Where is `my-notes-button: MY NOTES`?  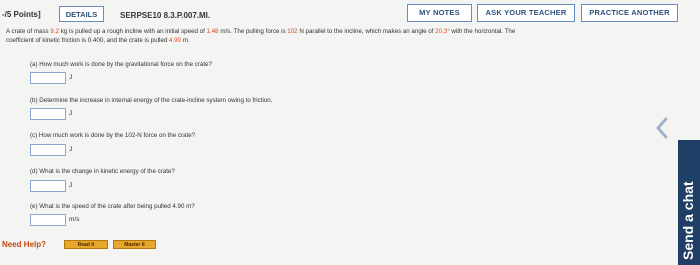 my-notes-button: MY NOTES is located at coordinates (439, 13).